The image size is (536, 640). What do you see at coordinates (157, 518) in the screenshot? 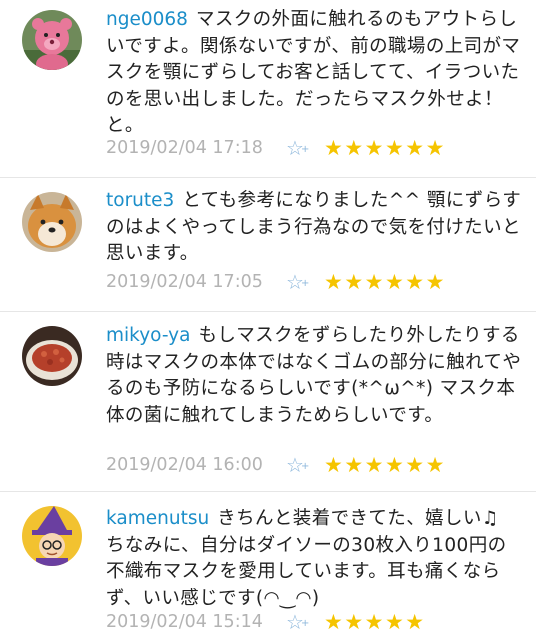
I see `comment-username: kamenutsu` at bounding box center [157, 518].